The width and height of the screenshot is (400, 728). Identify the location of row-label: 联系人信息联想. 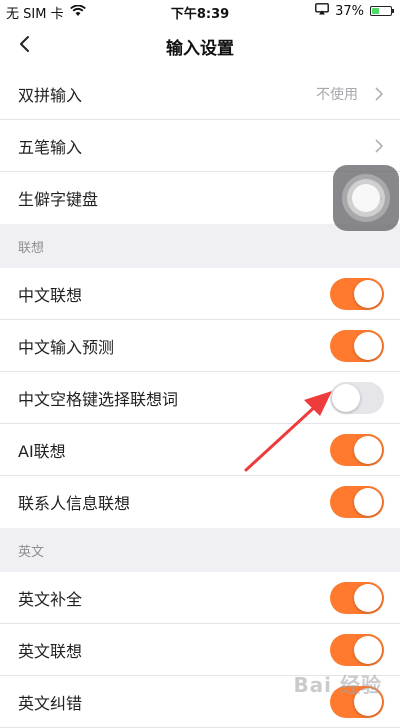
(74, 503).